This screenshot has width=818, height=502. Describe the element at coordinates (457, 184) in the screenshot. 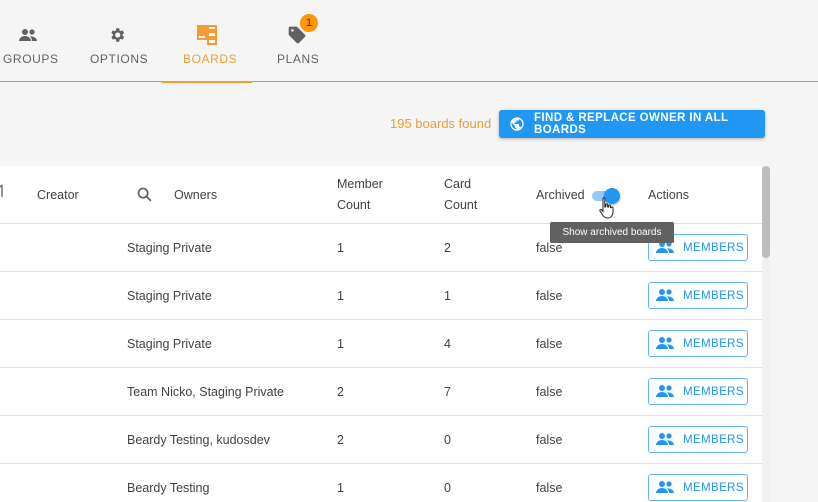

I see `header-card-count-line1: Card` at that location.